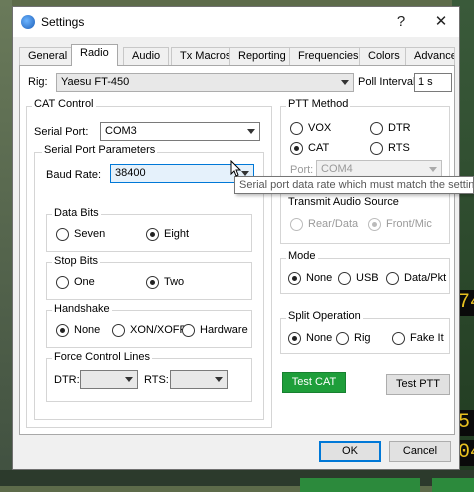 This screenshot has height=492, width=474. What do you see at coordinates (6, 243) in the screenshot?
I see `background-app-left` at bounding box center [6, 243].